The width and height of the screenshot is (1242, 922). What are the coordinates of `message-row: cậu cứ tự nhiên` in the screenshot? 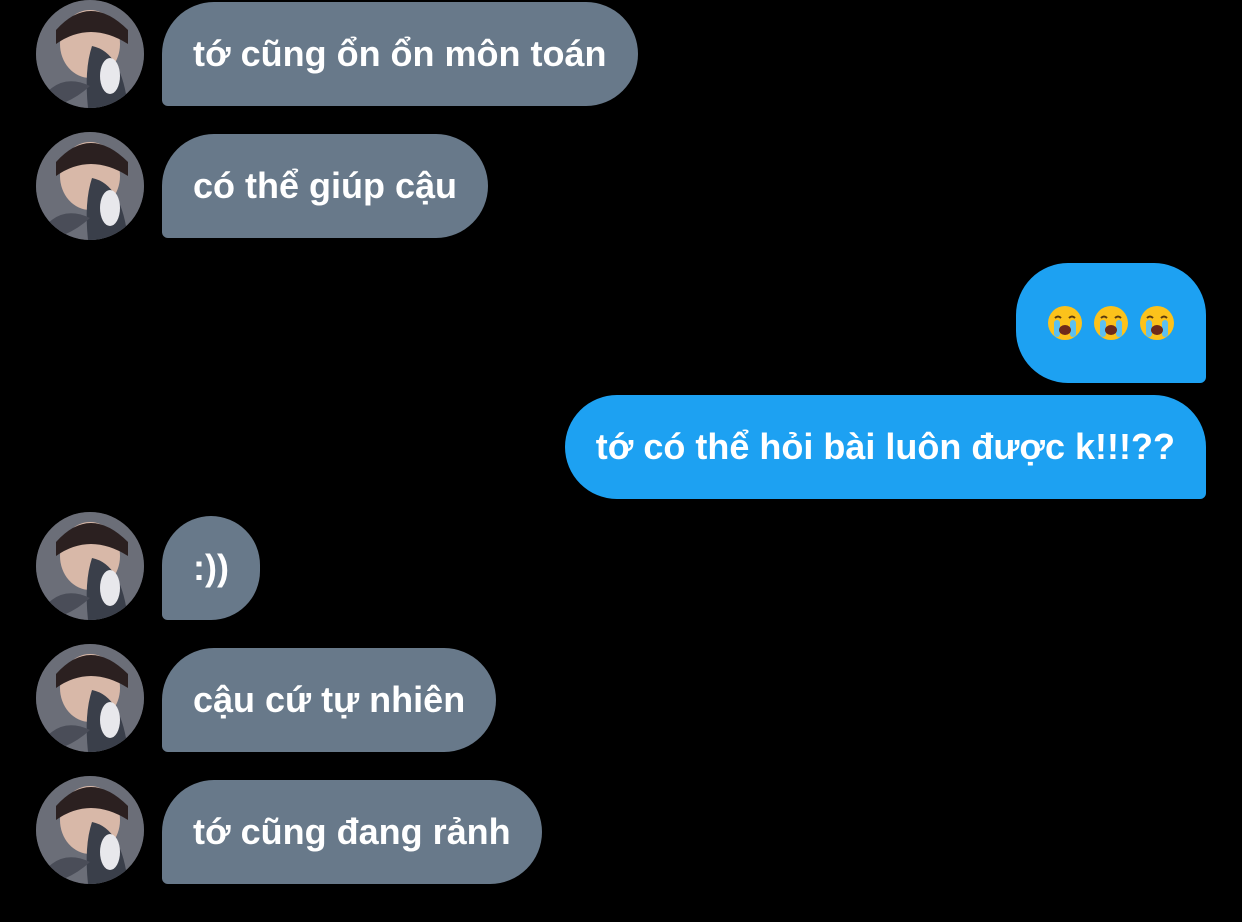 It's located at (621, 699).